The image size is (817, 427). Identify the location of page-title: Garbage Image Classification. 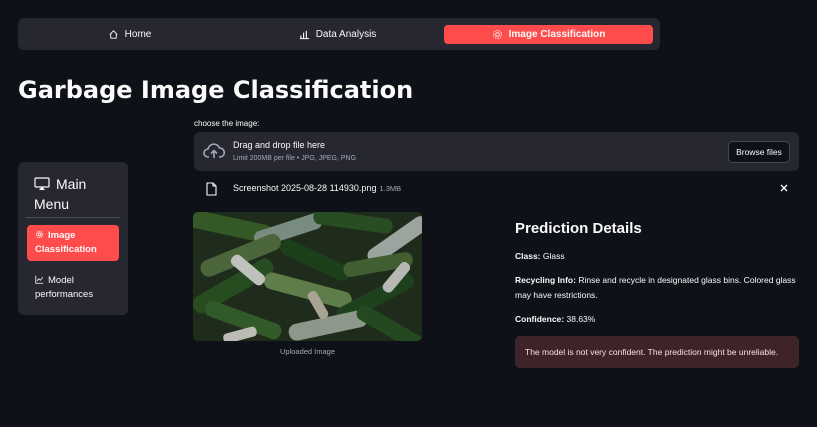
(216, 90).